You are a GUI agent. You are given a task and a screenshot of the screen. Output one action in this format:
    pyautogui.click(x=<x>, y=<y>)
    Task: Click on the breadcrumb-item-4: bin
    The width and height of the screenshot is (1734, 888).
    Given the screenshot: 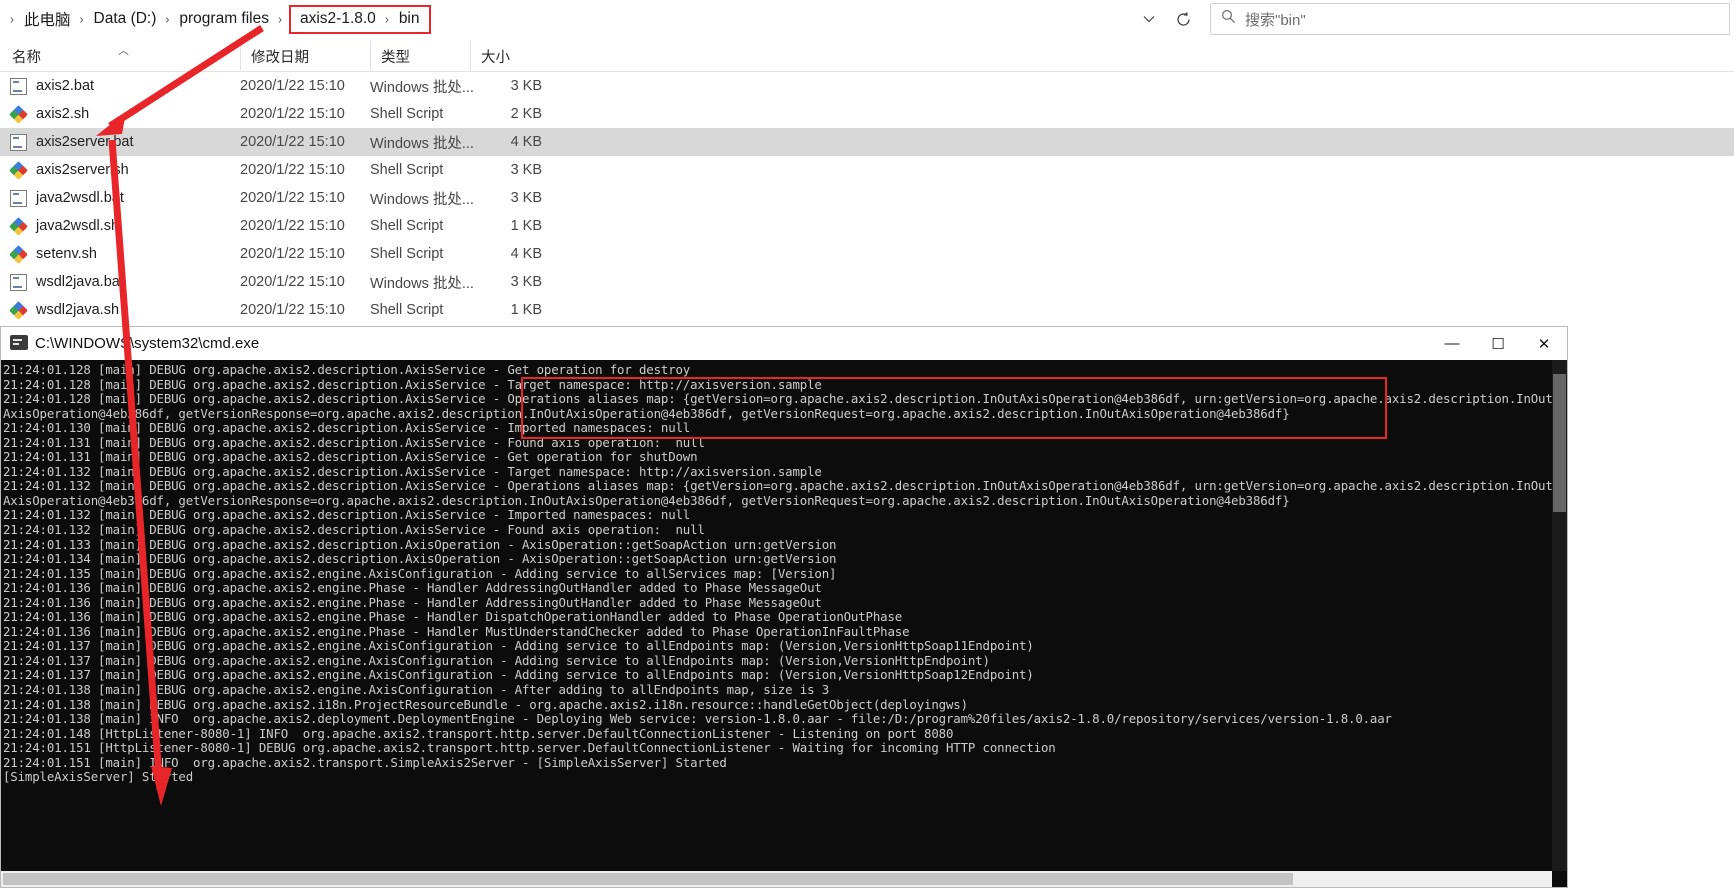 What is the action you would take?
    pyautogui.click(x=409, y=19)
    